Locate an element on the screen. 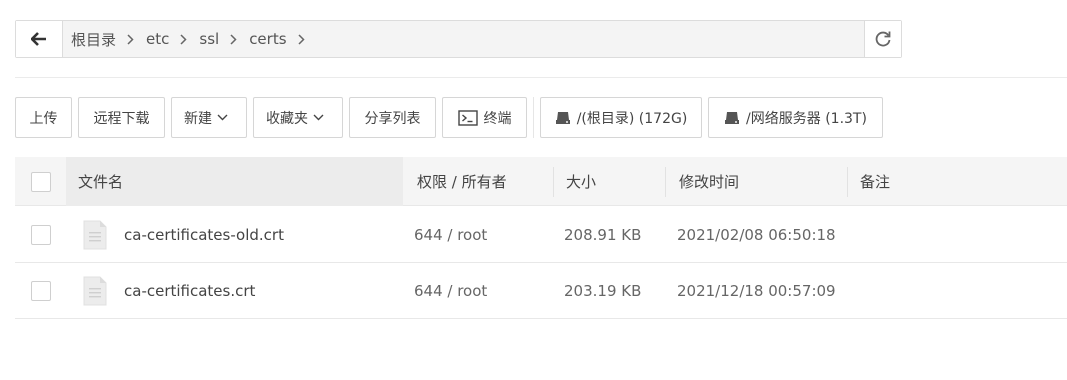  column-header-name: 文件名 is located at coordinates (100, 181).